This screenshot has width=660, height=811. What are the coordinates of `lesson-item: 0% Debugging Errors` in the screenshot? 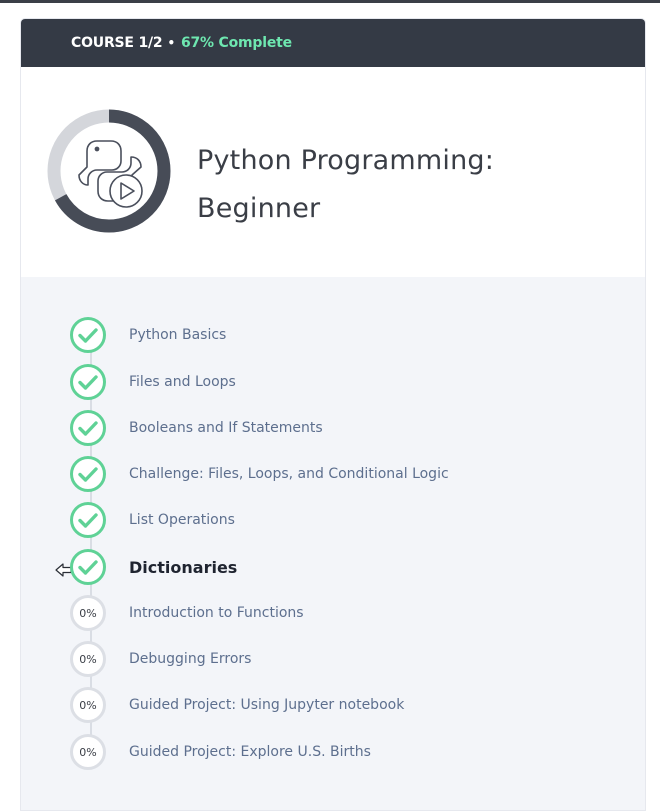 It's located at (160, 659).